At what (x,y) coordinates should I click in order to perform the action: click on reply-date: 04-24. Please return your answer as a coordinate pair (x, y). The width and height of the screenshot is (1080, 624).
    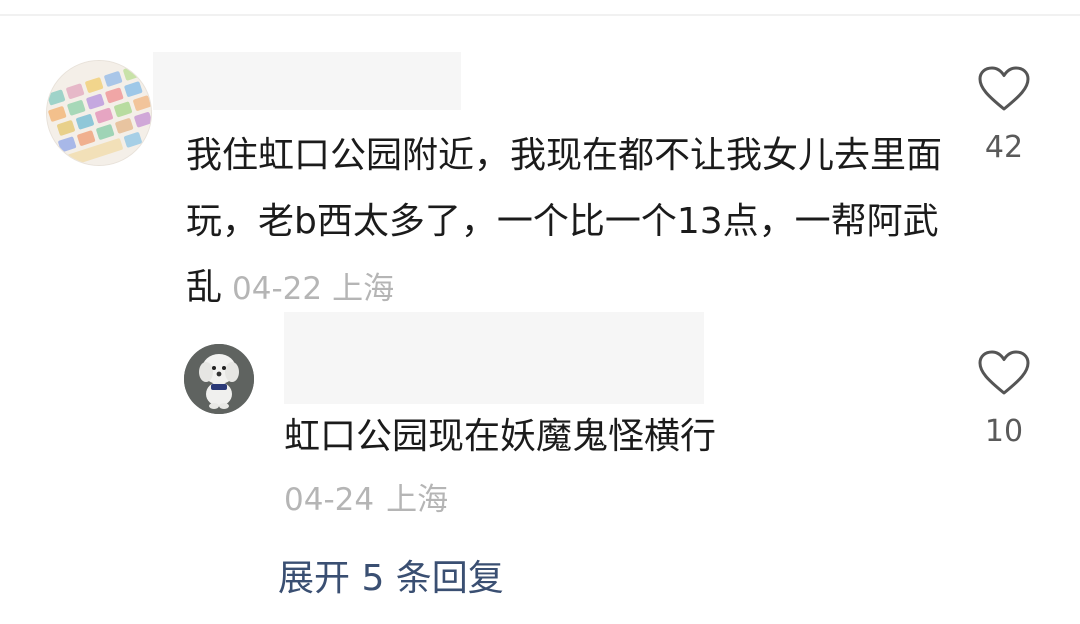
    Looking at the image, I should click on (329, 500).